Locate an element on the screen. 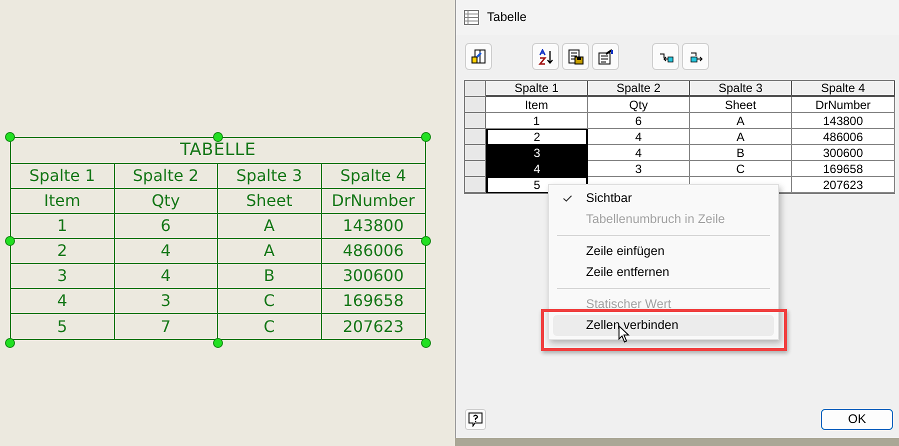  help-button is located at coordinates (475, 419).